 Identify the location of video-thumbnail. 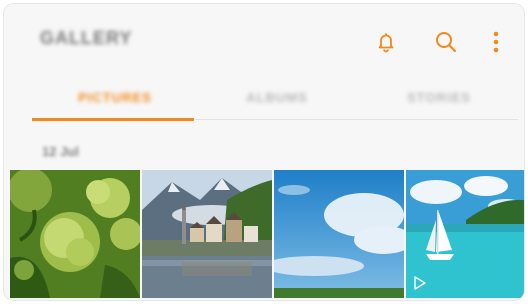
(465, 234).